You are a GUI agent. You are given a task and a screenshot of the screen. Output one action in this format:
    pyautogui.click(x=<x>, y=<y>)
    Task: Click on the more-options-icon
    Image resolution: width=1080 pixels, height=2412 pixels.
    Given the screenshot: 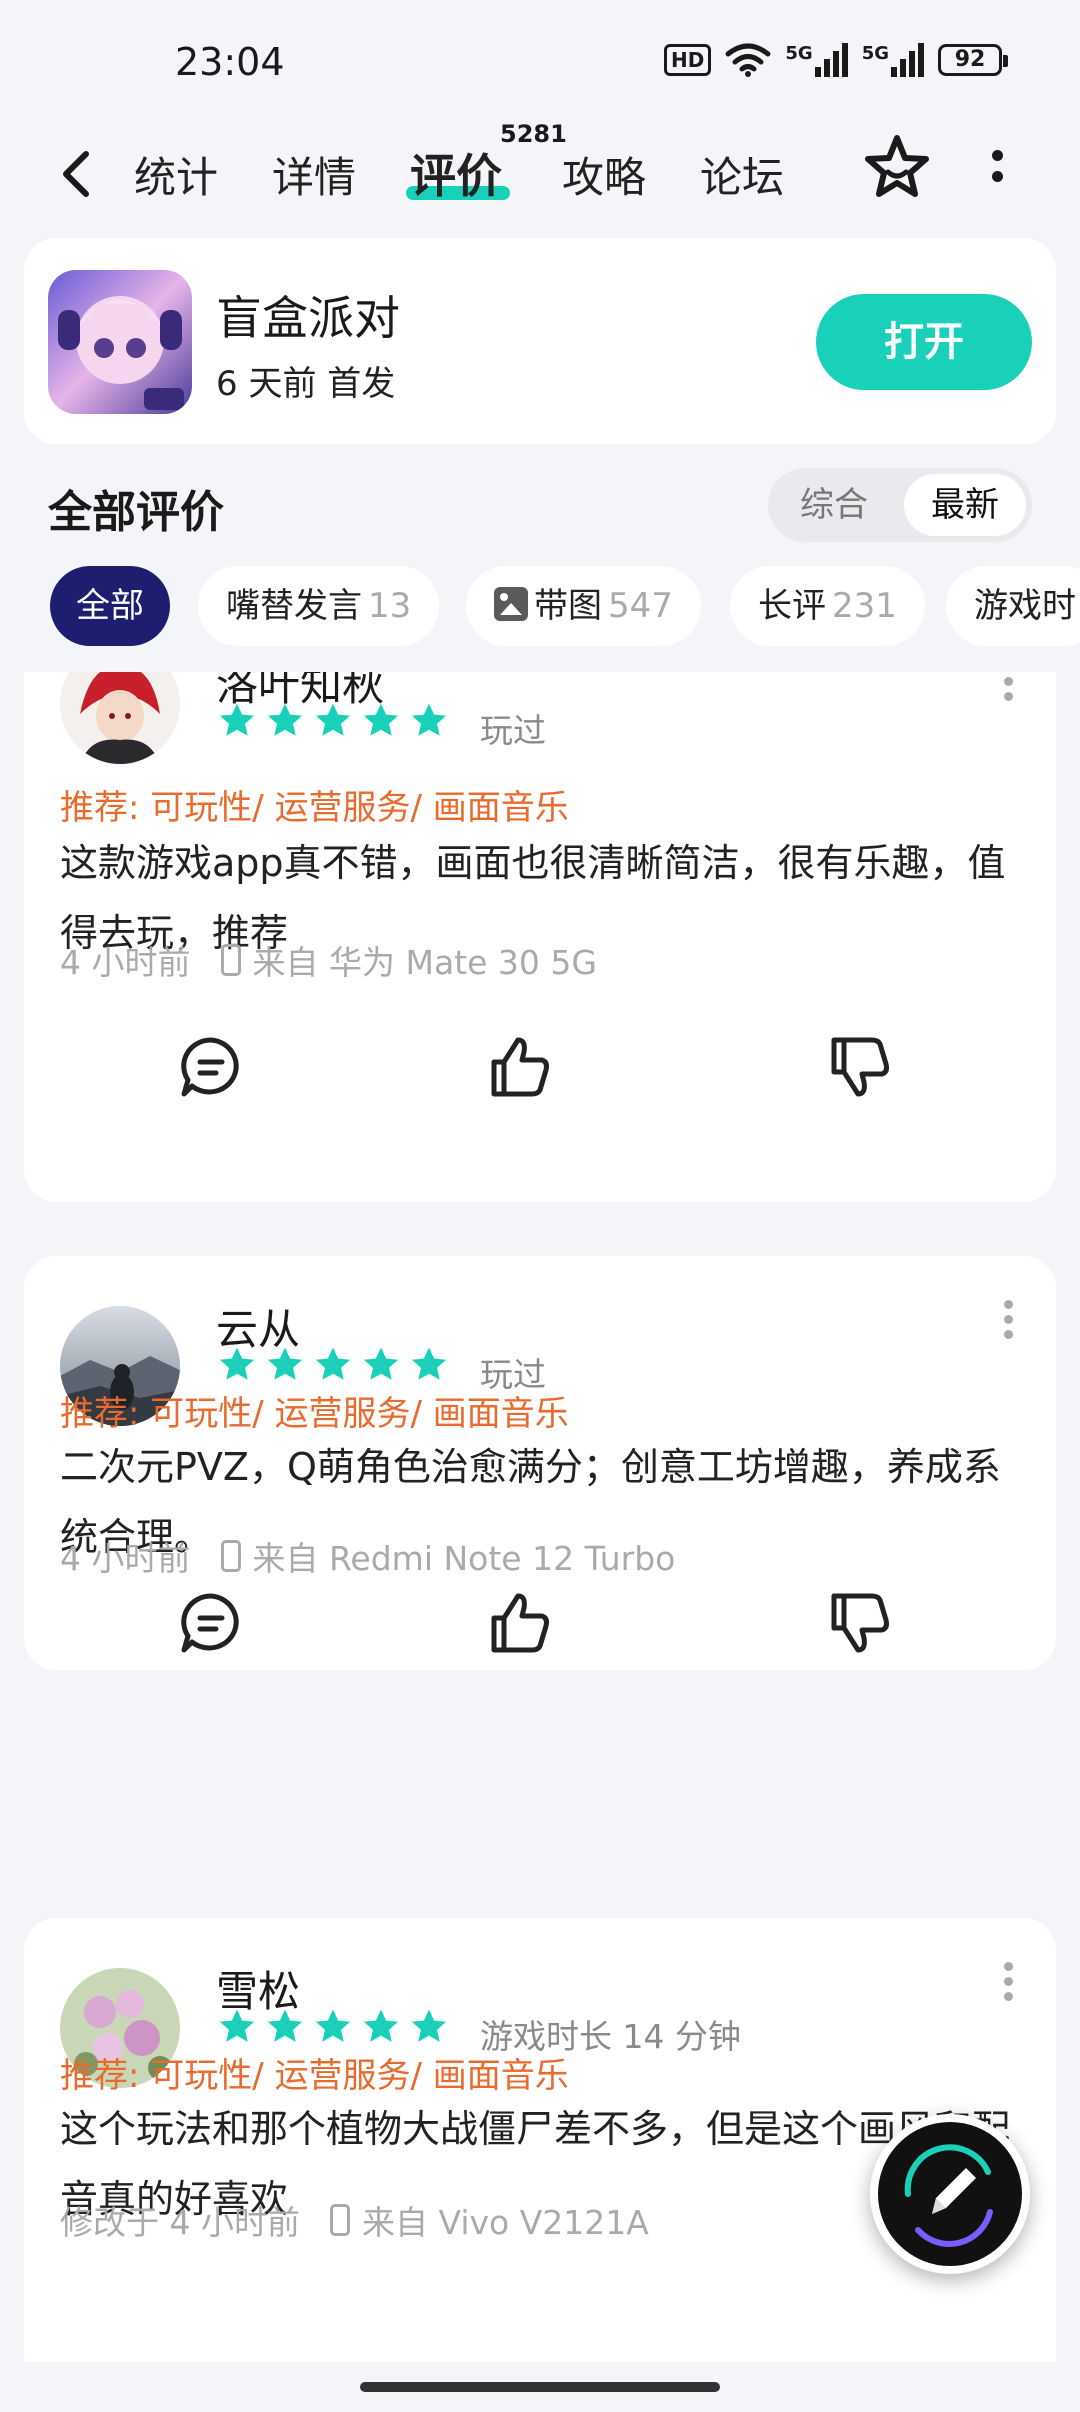 What is the action you would take?
    pyautogui.click(x=997, y=171)
    